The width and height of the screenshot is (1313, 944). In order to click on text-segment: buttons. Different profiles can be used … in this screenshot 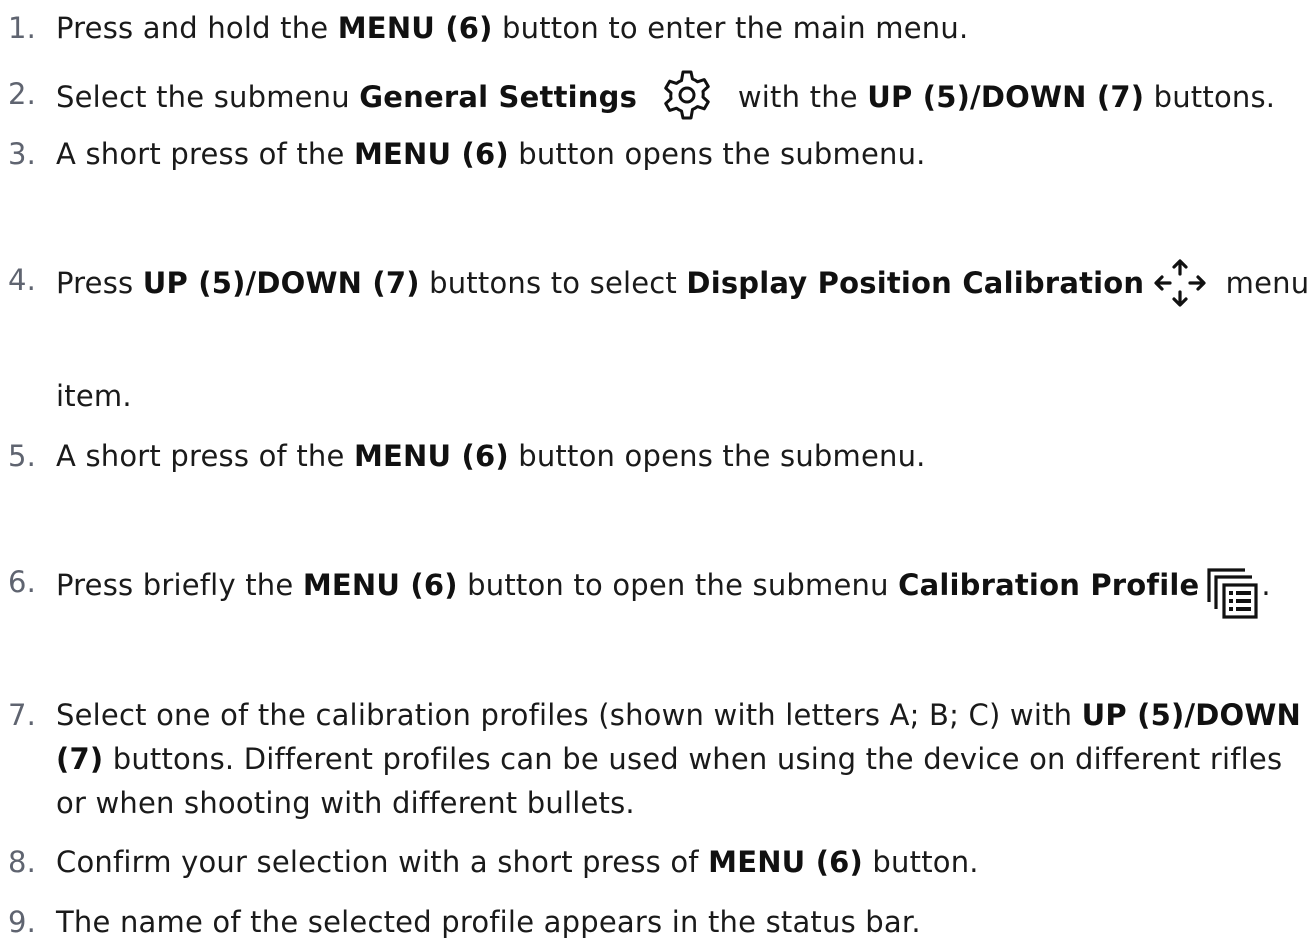, I will do `click(693, 759)`.